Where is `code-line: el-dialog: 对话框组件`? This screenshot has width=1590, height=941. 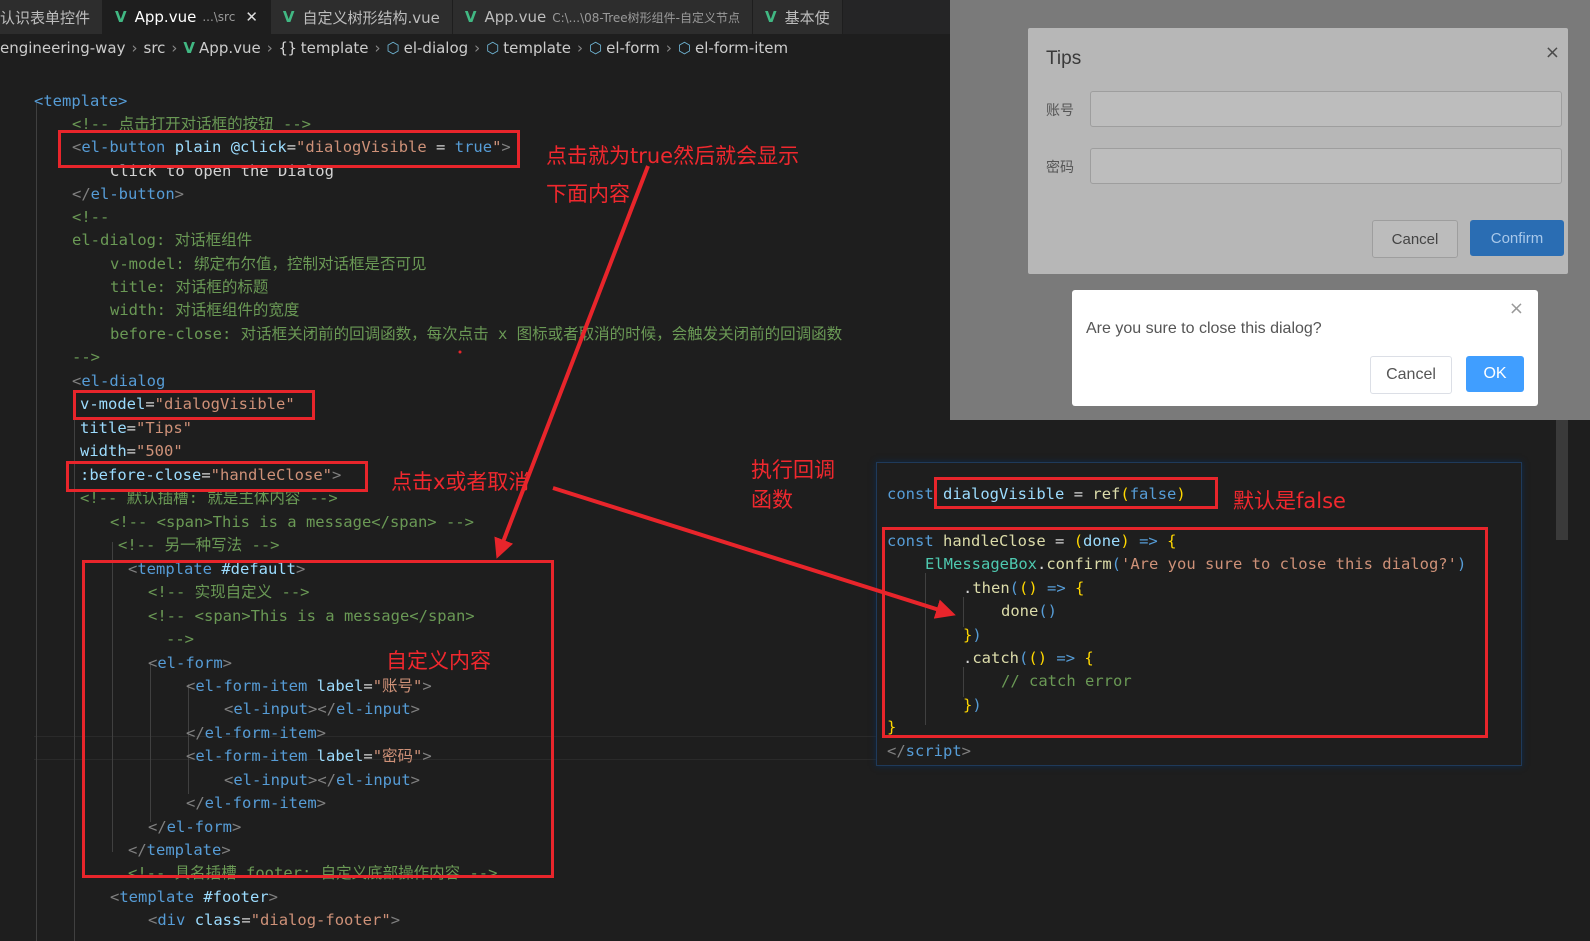
code-line: el-dialog: 对话框组件 is located at coordinates (162, 240).